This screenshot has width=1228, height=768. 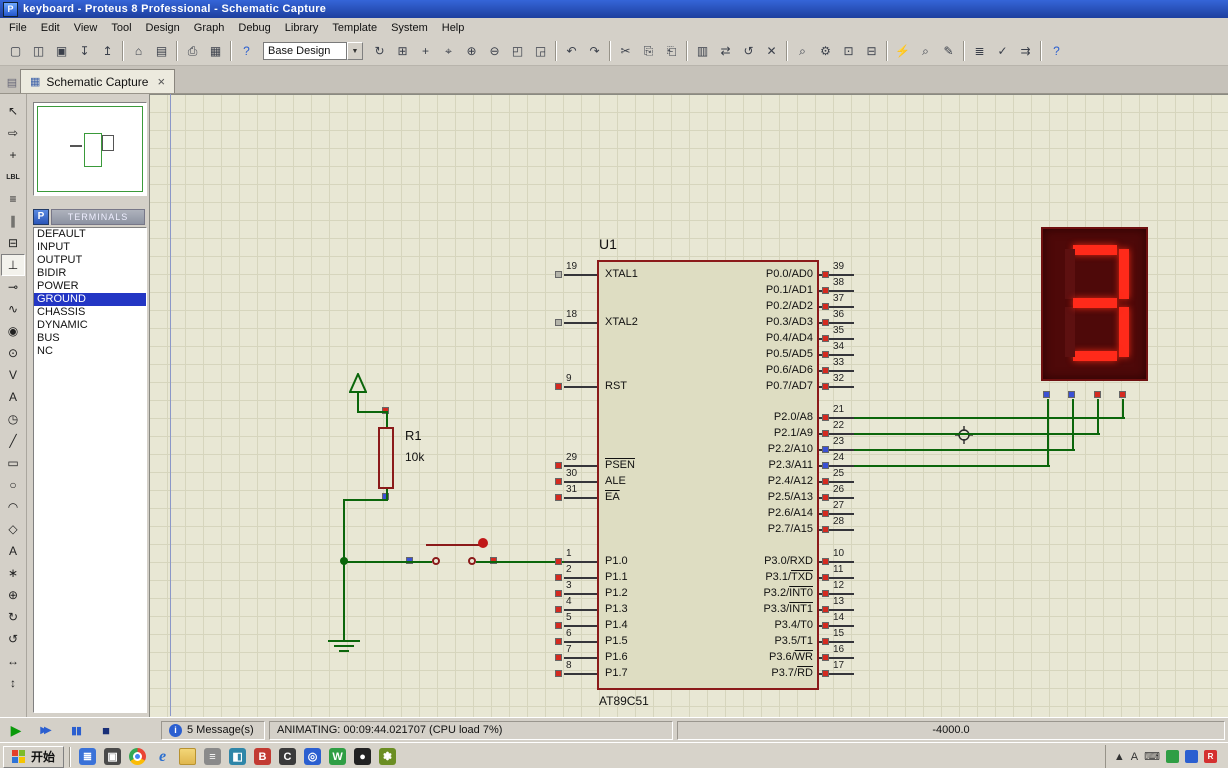 I want to click on 2d-box-button: ▭, so click(x=13, y=463).